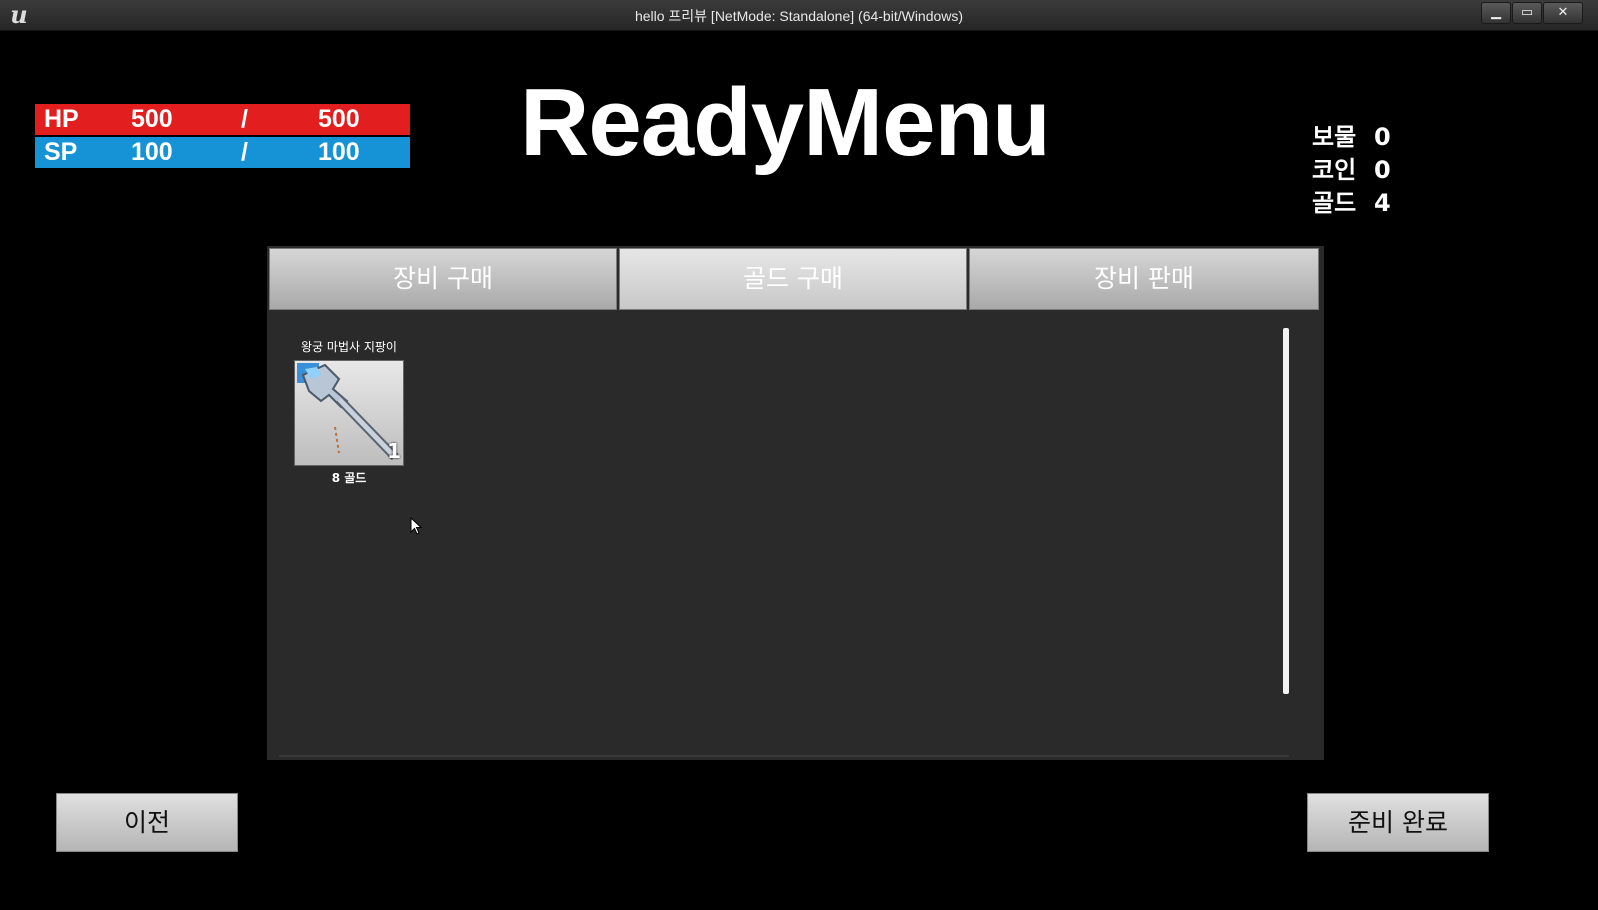  I want to click on sp-max: 100, so click(339, 152).